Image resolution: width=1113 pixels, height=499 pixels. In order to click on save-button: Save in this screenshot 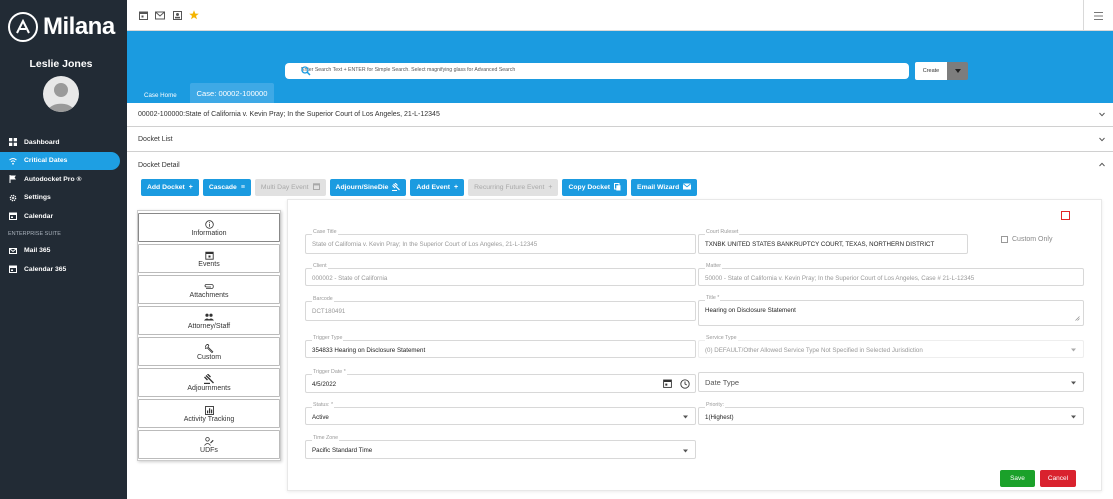, I will do `click(1017, 478)`.